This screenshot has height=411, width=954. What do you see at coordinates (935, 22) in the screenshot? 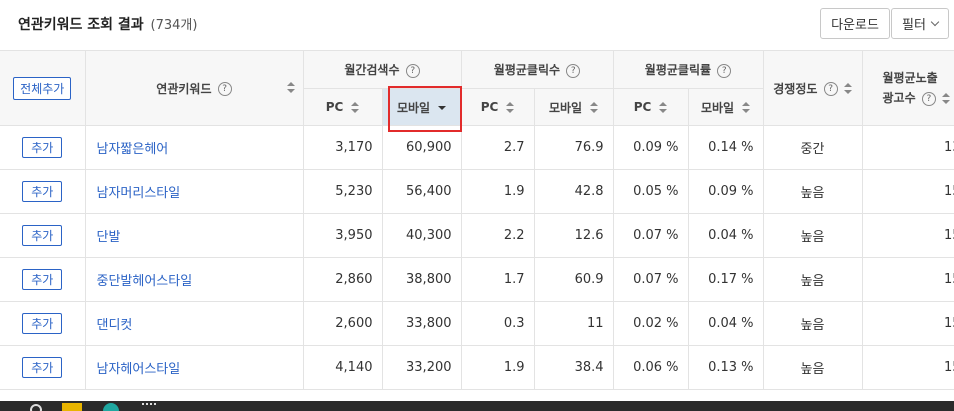
I see `chevron-down-icon` at bounding box center [935, 22].